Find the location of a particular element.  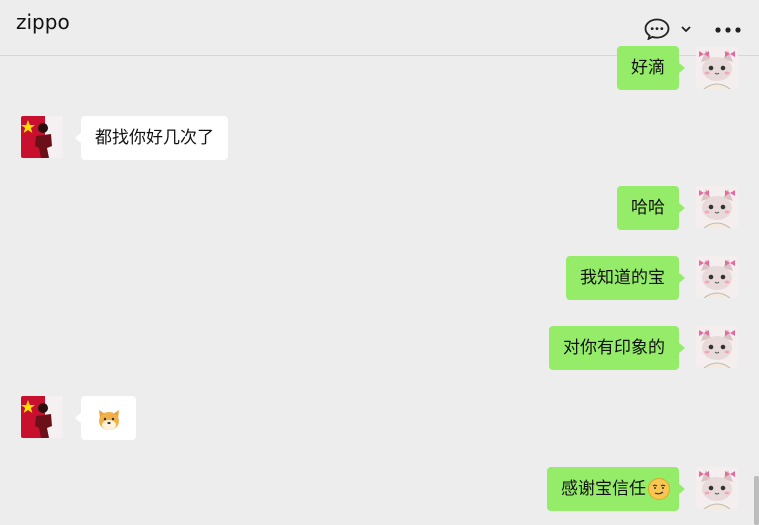

speech-bubble-icon is located at coordinates (657, 29).